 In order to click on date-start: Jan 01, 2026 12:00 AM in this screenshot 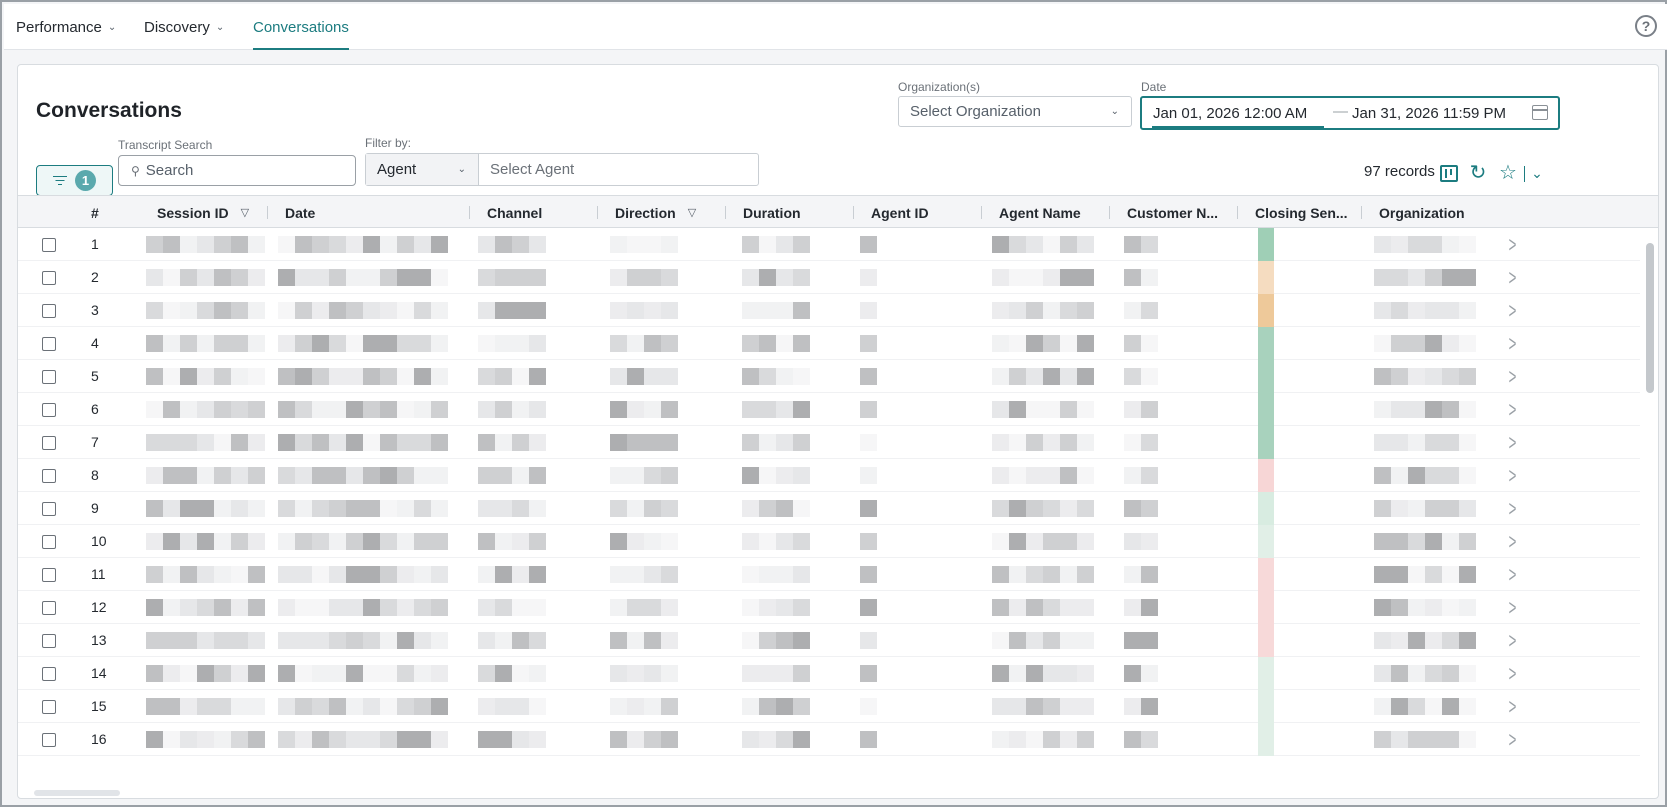, I will do `click(1230, 113)`.